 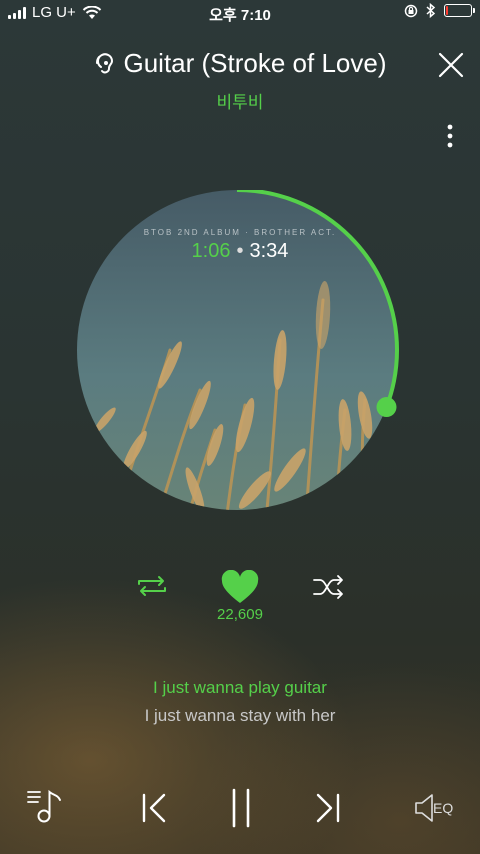 What do you see at coordinates (411, 10) in the screenshot?
I see `rotation-lock-icon` at bounding box center [411, 10].